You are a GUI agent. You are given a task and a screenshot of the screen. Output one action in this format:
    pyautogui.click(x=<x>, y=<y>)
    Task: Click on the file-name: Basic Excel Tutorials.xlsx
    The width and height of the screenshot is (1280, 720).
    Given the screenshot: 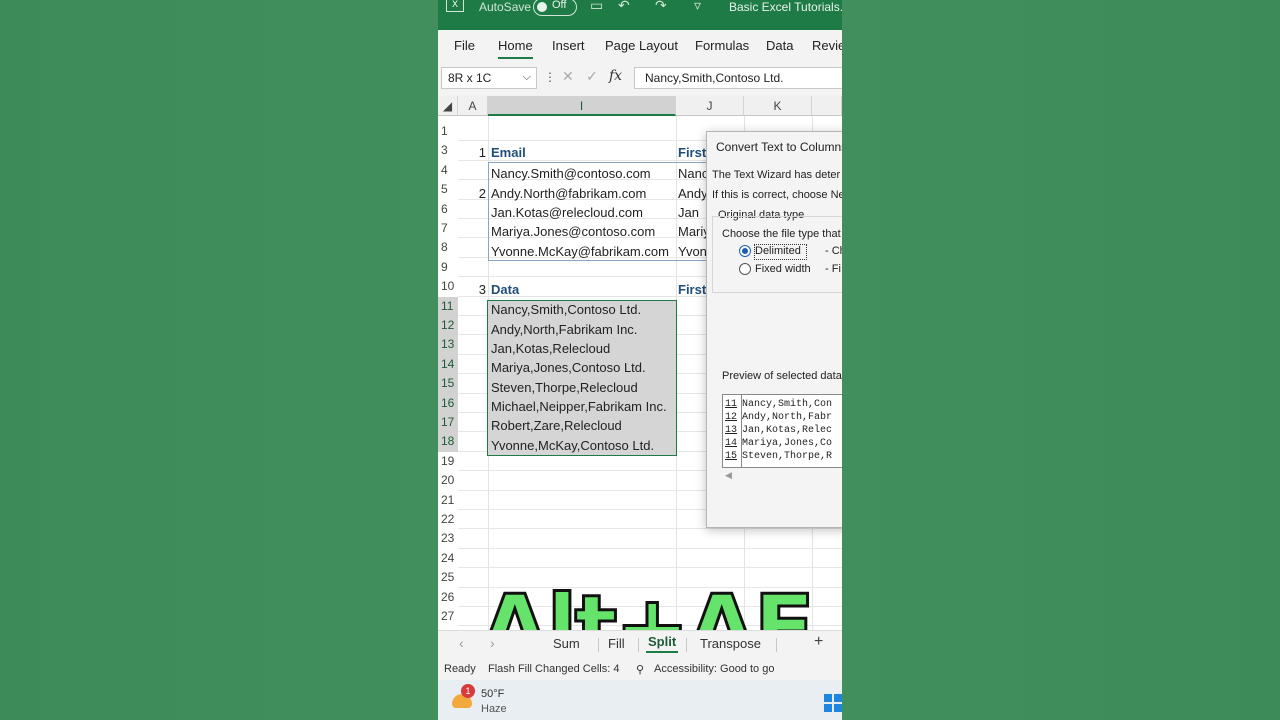 What is the action you would take?
    pyautogui.click(x=785, y=7)
    